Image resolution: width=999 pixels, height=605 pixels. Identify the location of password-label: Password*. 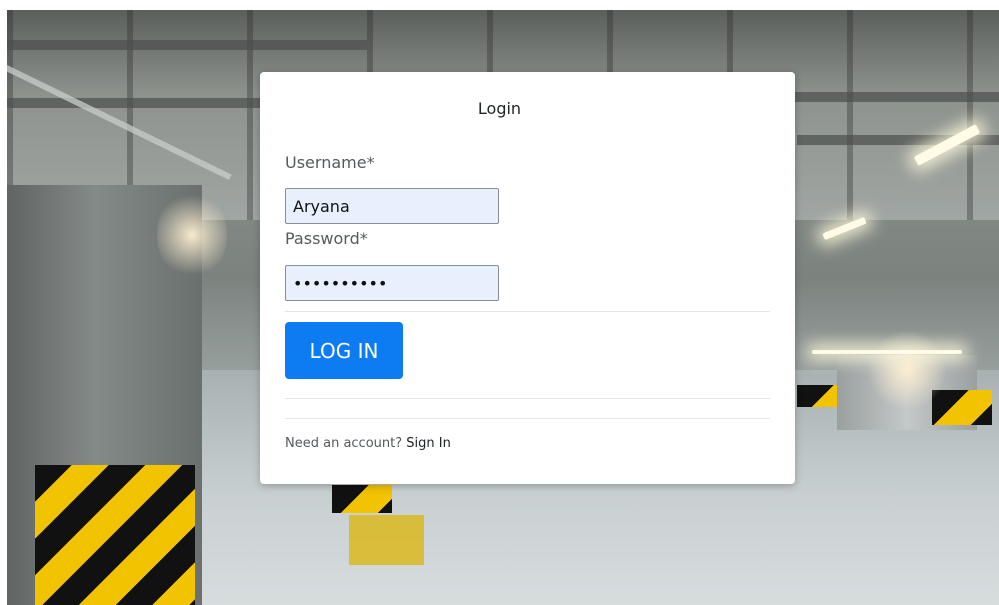
(326, 238).